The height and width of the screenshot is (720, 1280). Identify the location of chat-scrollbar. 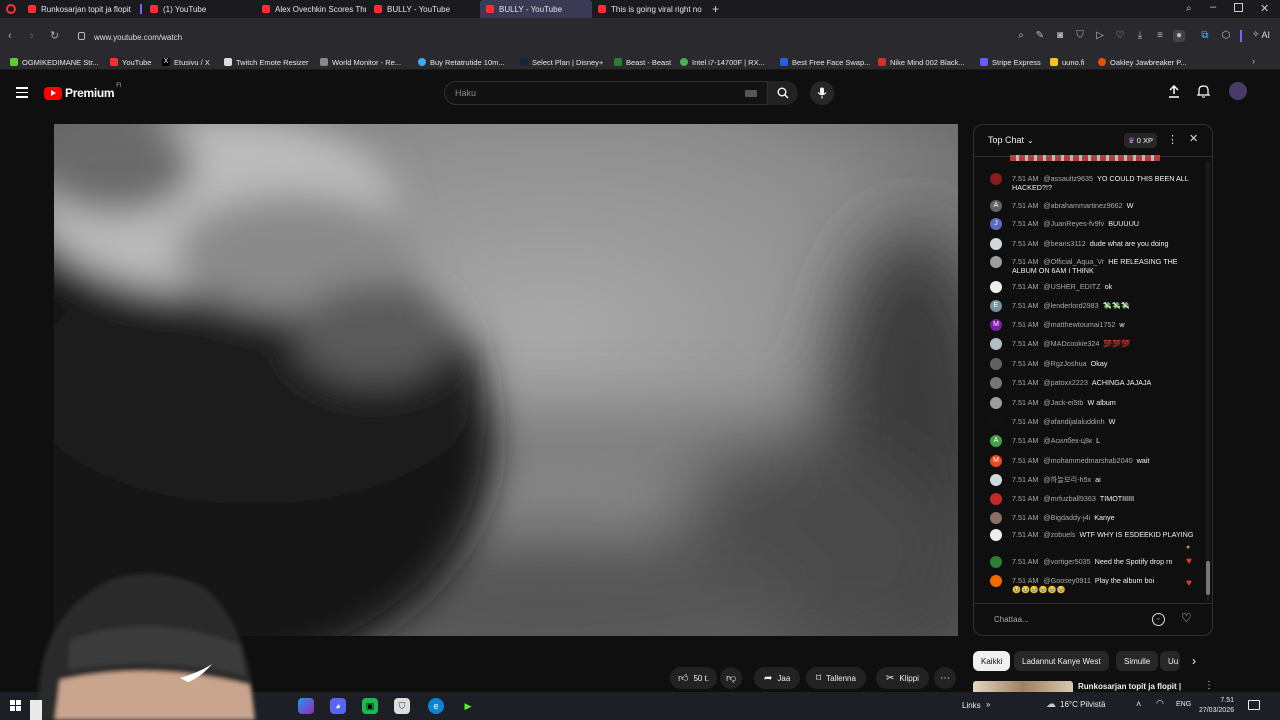
(1208, 381).